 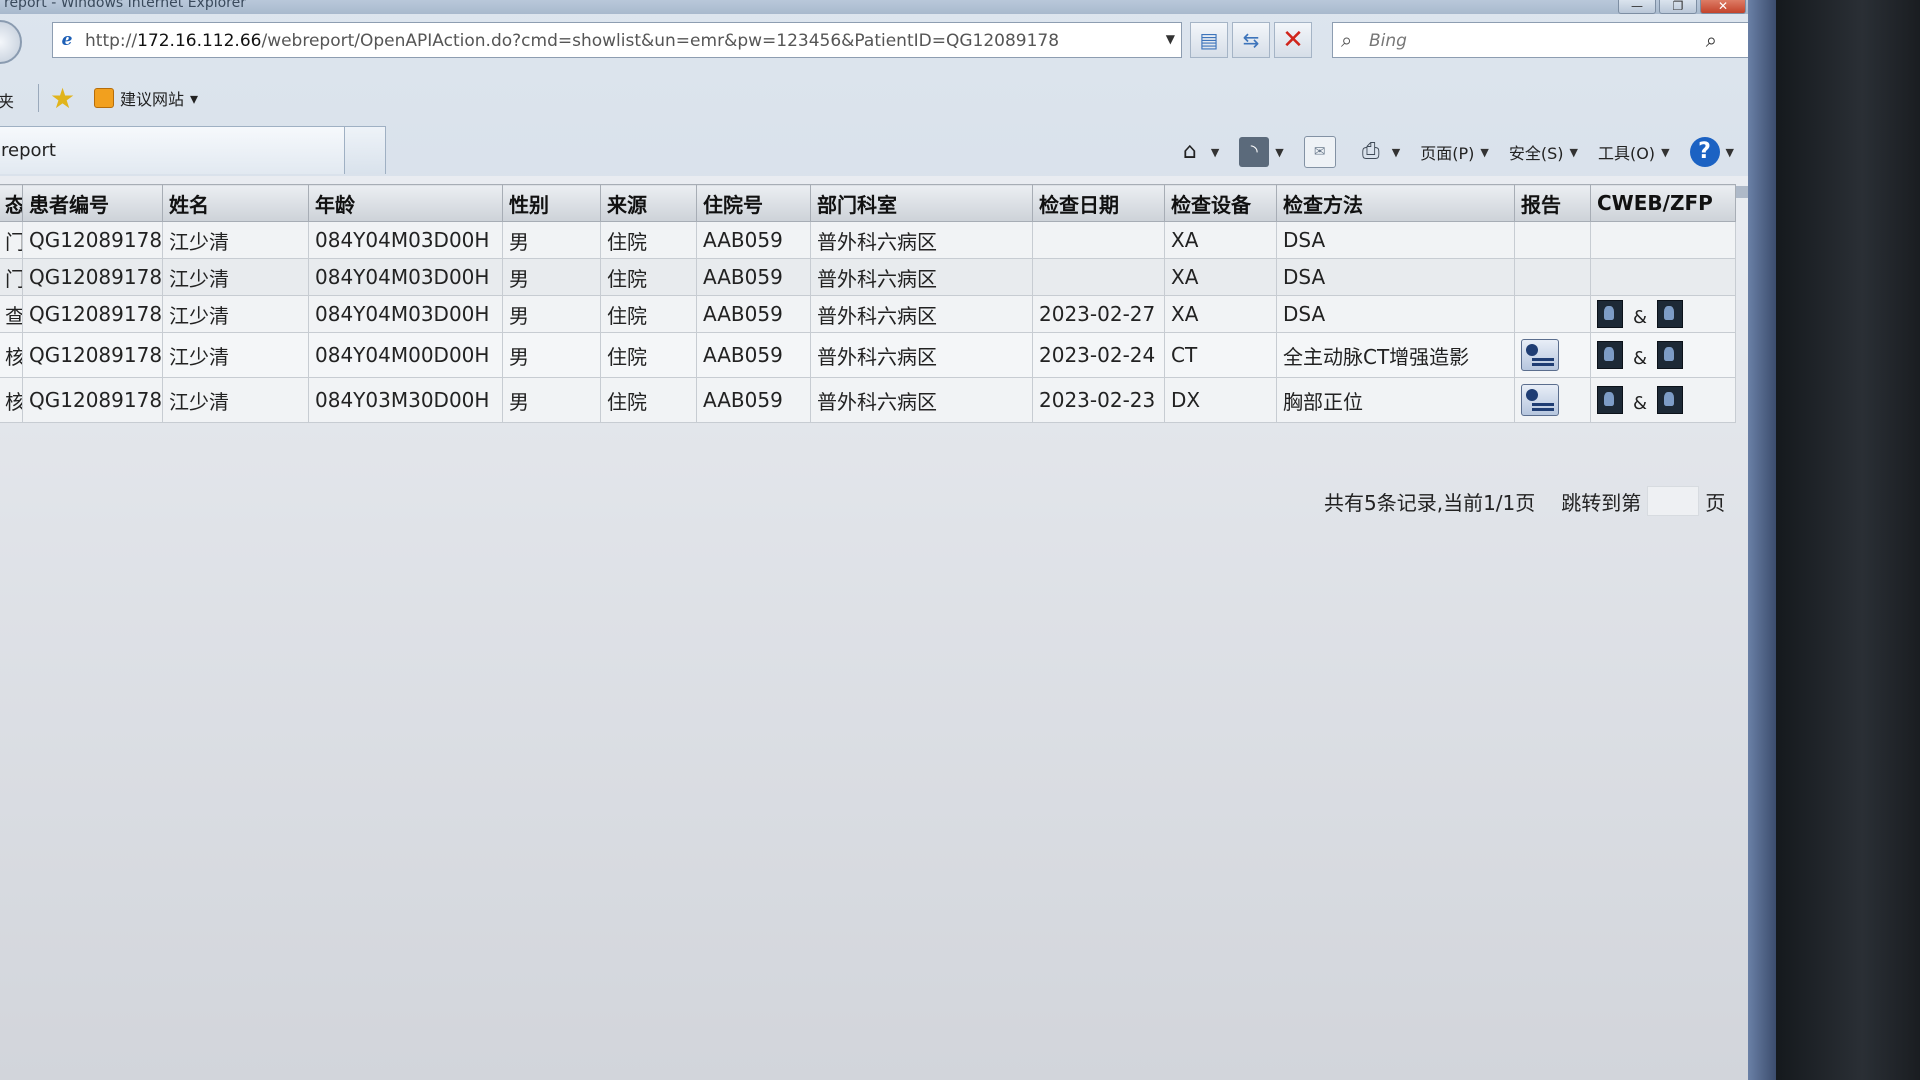 I want to click on suggested-sites-button: 建议网站 ▾, so click(x=146, y=98).